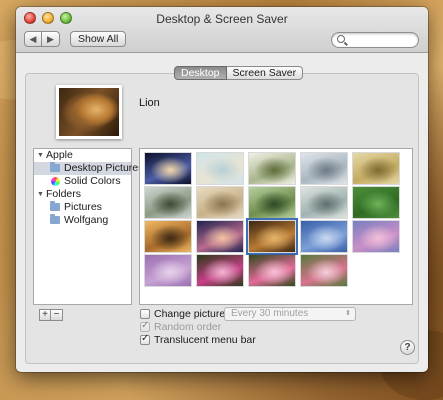  I want to click on sidebar-item-label: Wolfgang, so click(86, 220).